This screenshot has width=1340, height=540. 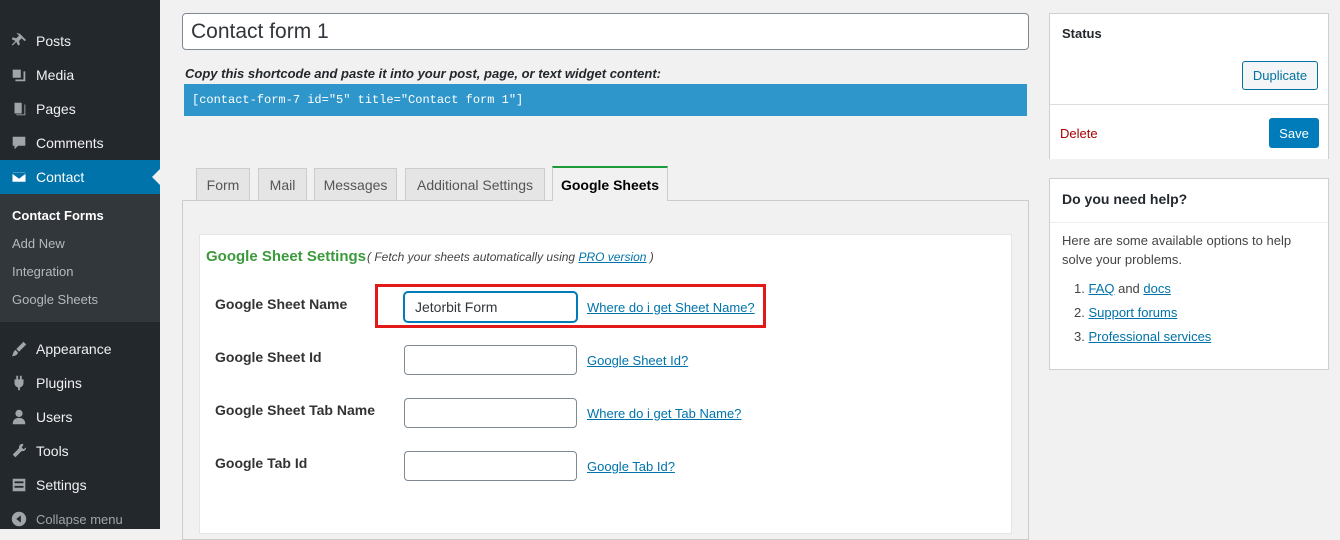 What do you see at coordinates (282, 184) in the screenshot?
I see `tab-mail: Mail` at bounding box center [282, 184].